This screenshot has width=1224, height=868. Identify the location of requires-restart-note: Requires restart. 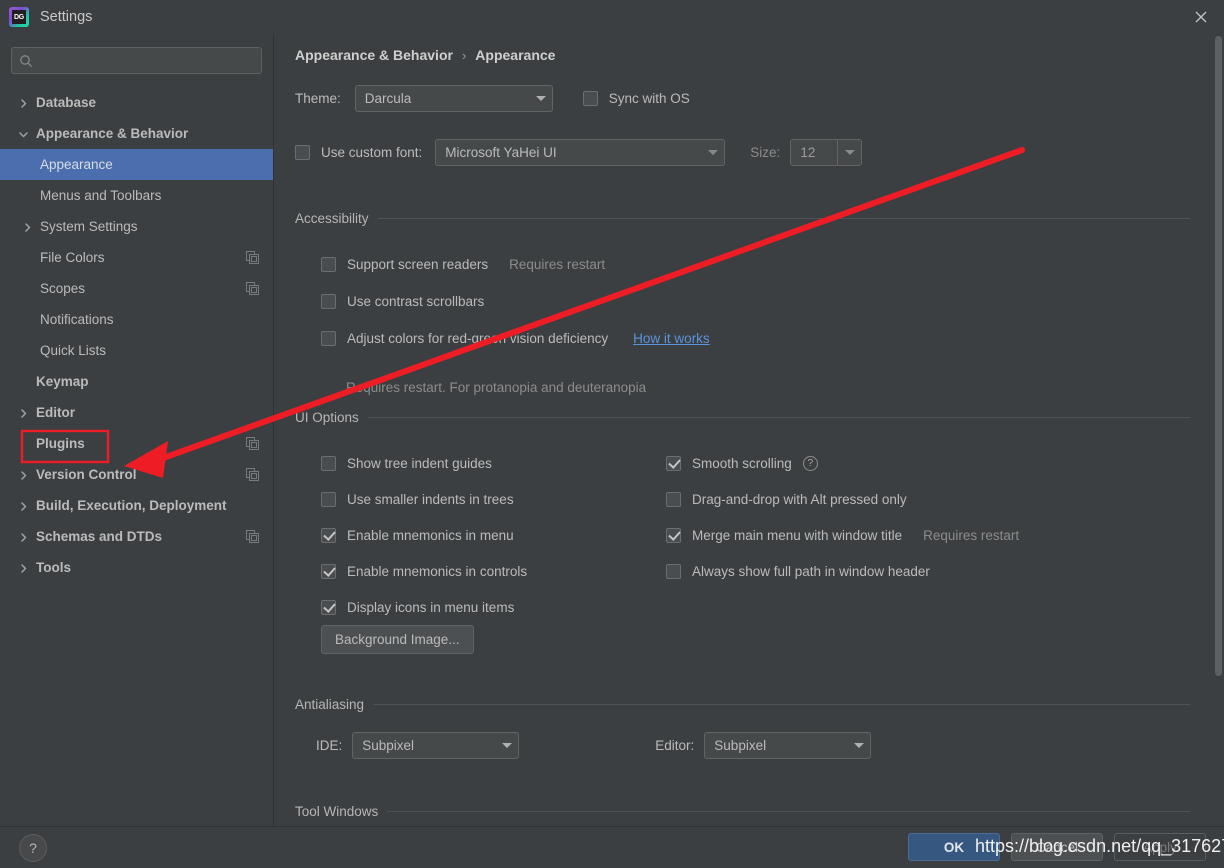
(557, 264).